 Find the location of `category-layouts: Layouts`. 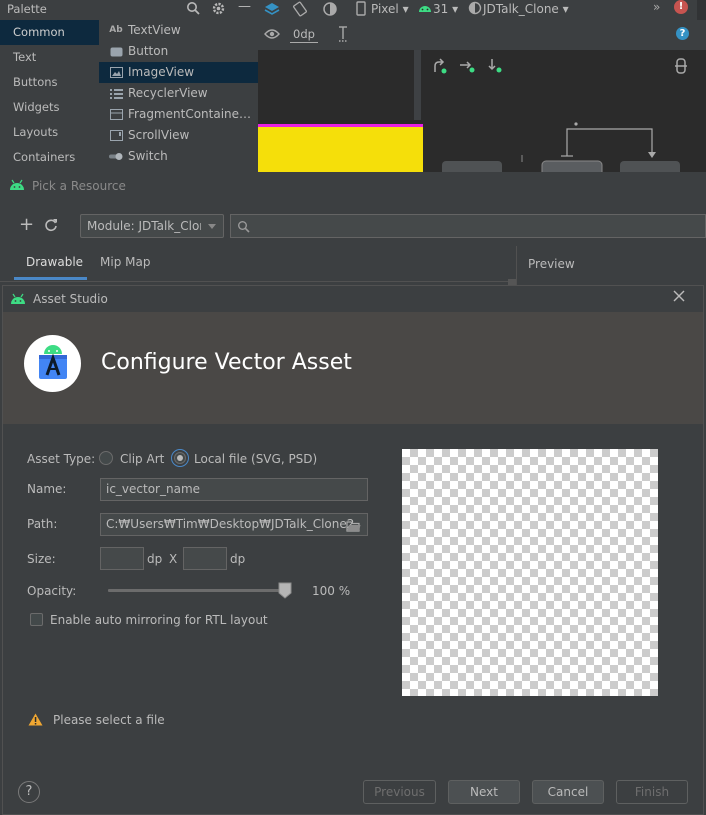

category-layouts: Layouts is located at coordinates (49, 132).